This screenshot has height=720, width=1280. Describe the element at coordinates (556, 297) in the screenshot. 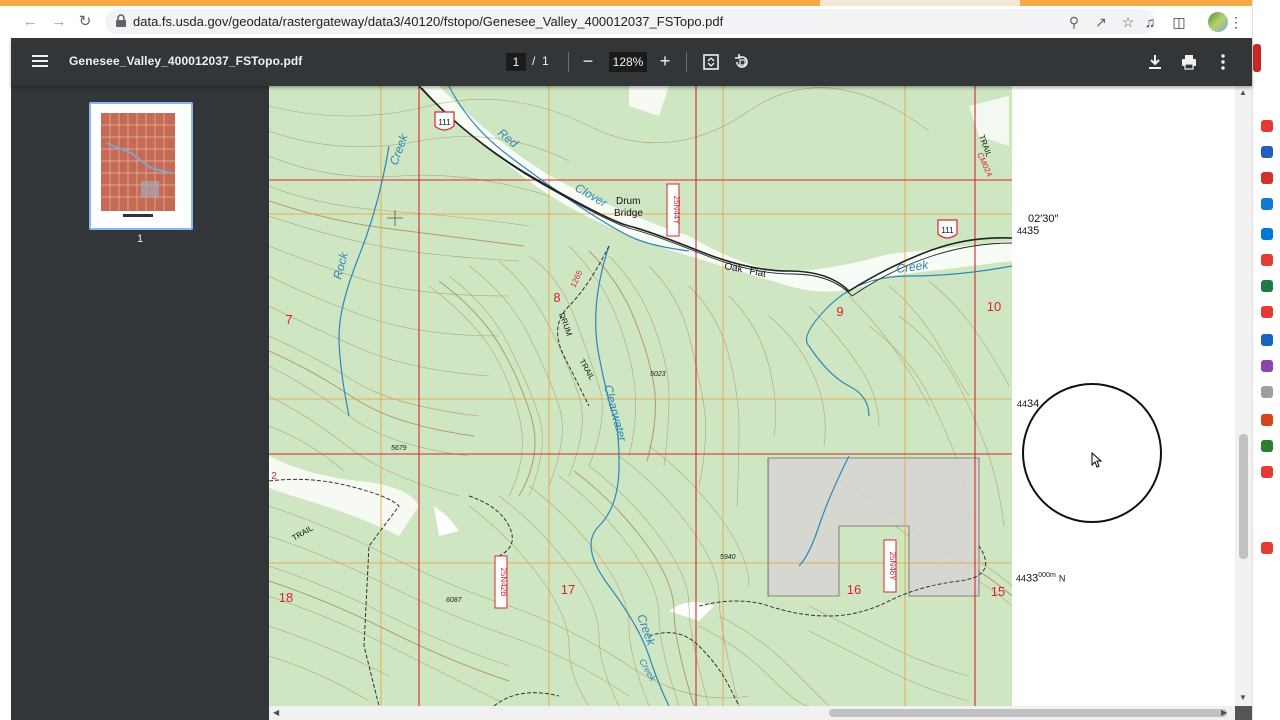

I see `section-label: 8` at that location.